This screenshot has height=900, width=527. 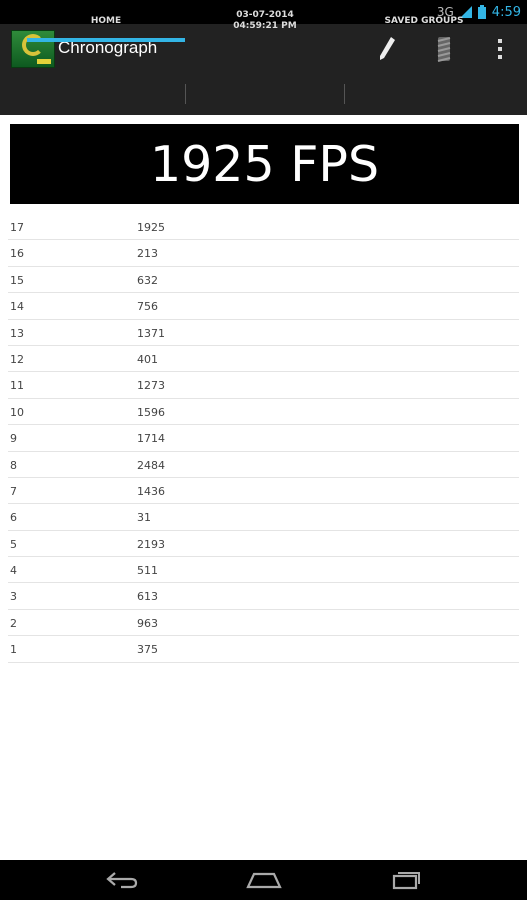 I want to click on shot-row: 7 1436, so click(x=263, y=491).